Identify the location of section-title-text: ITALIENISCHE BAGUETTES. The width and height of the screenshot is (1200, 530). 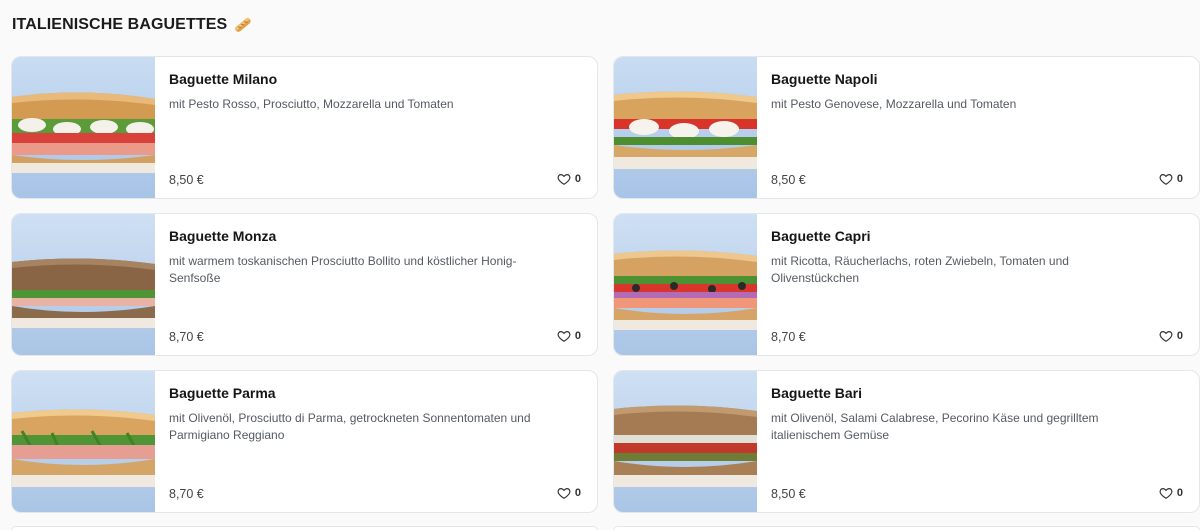
(120, 24).